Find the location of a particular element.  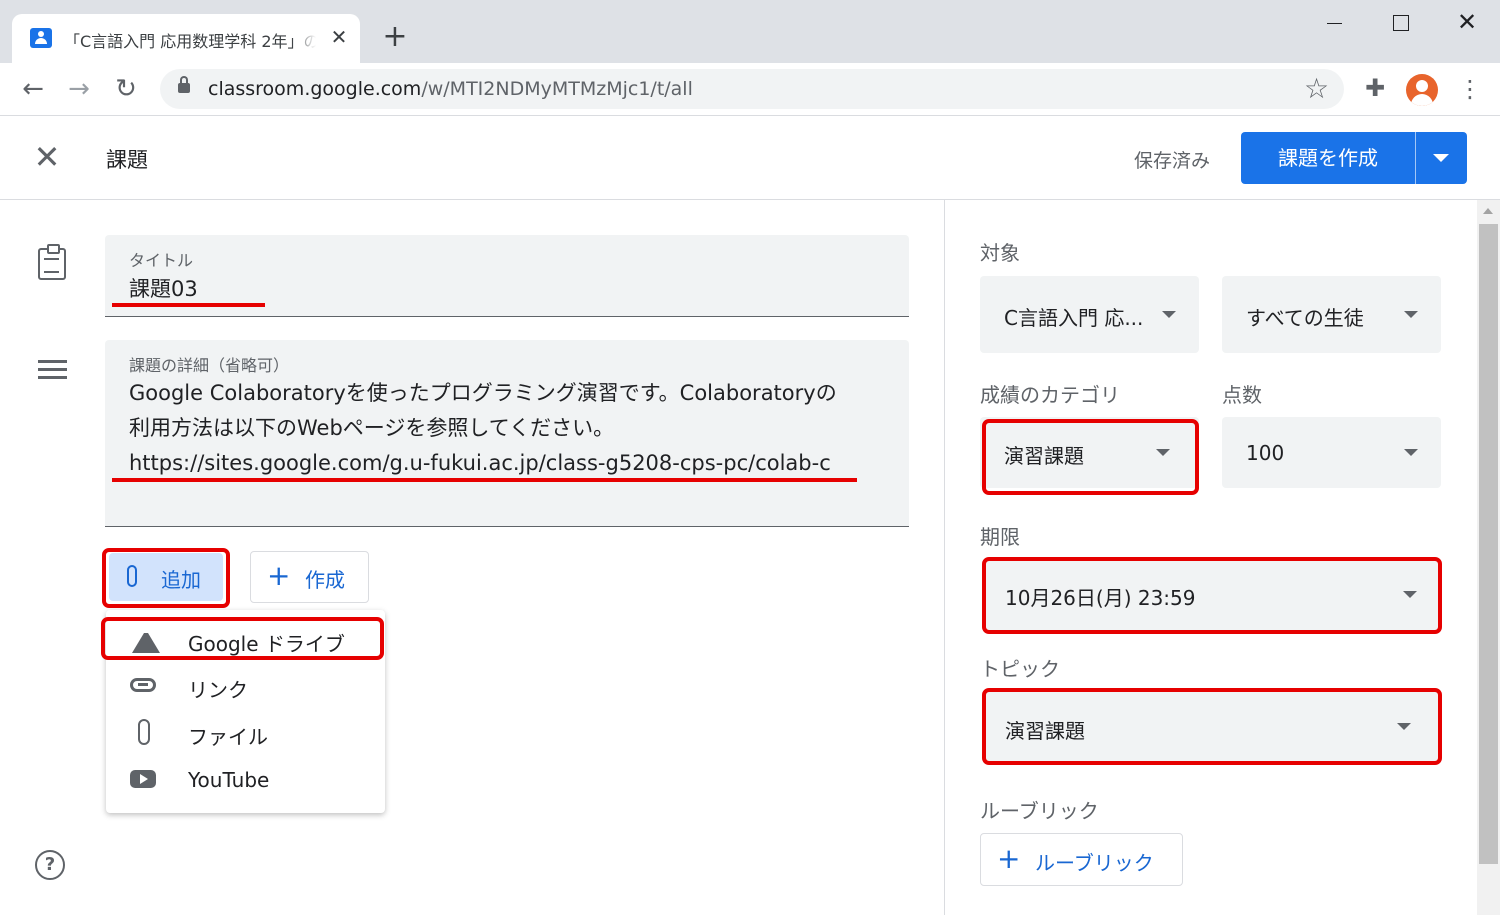

link-icon is located at coordinates (143, 685).